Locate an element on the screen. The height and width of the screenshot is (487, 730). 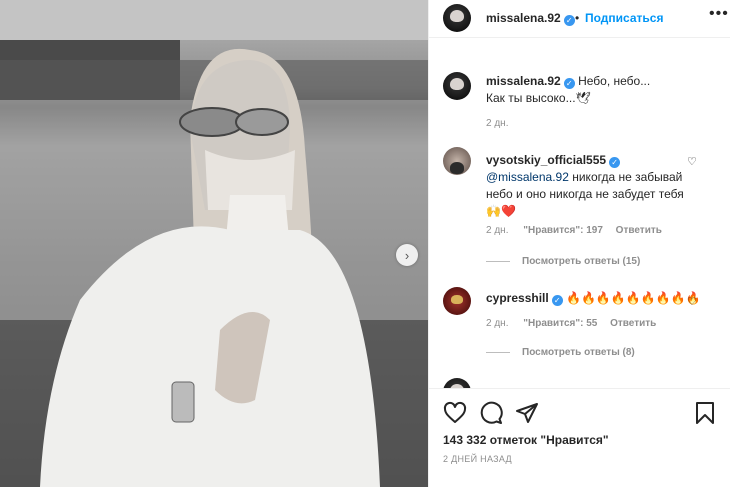
likes-count: 143 332 отметок "Нравится" is located at coordinates (526, 440).